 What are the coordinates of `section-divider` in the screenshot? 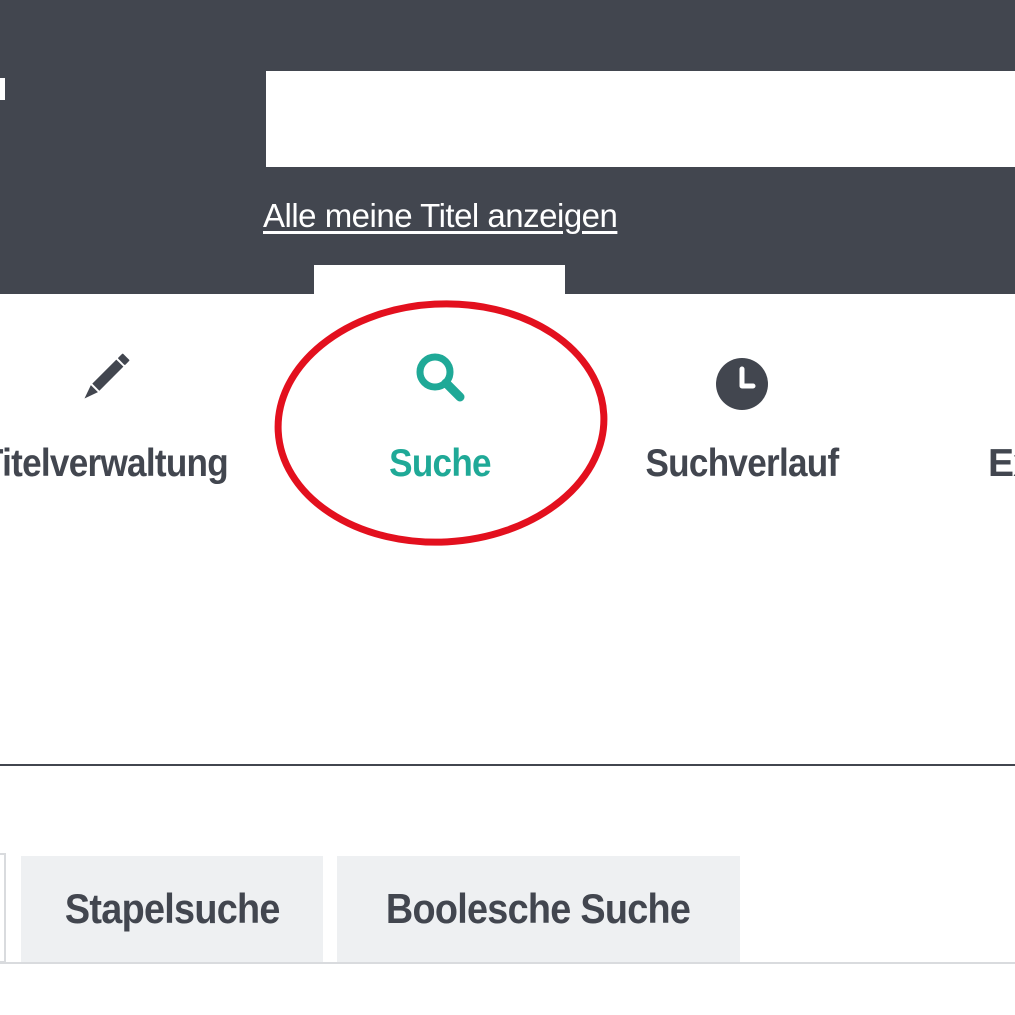 It's located at (507, 765).